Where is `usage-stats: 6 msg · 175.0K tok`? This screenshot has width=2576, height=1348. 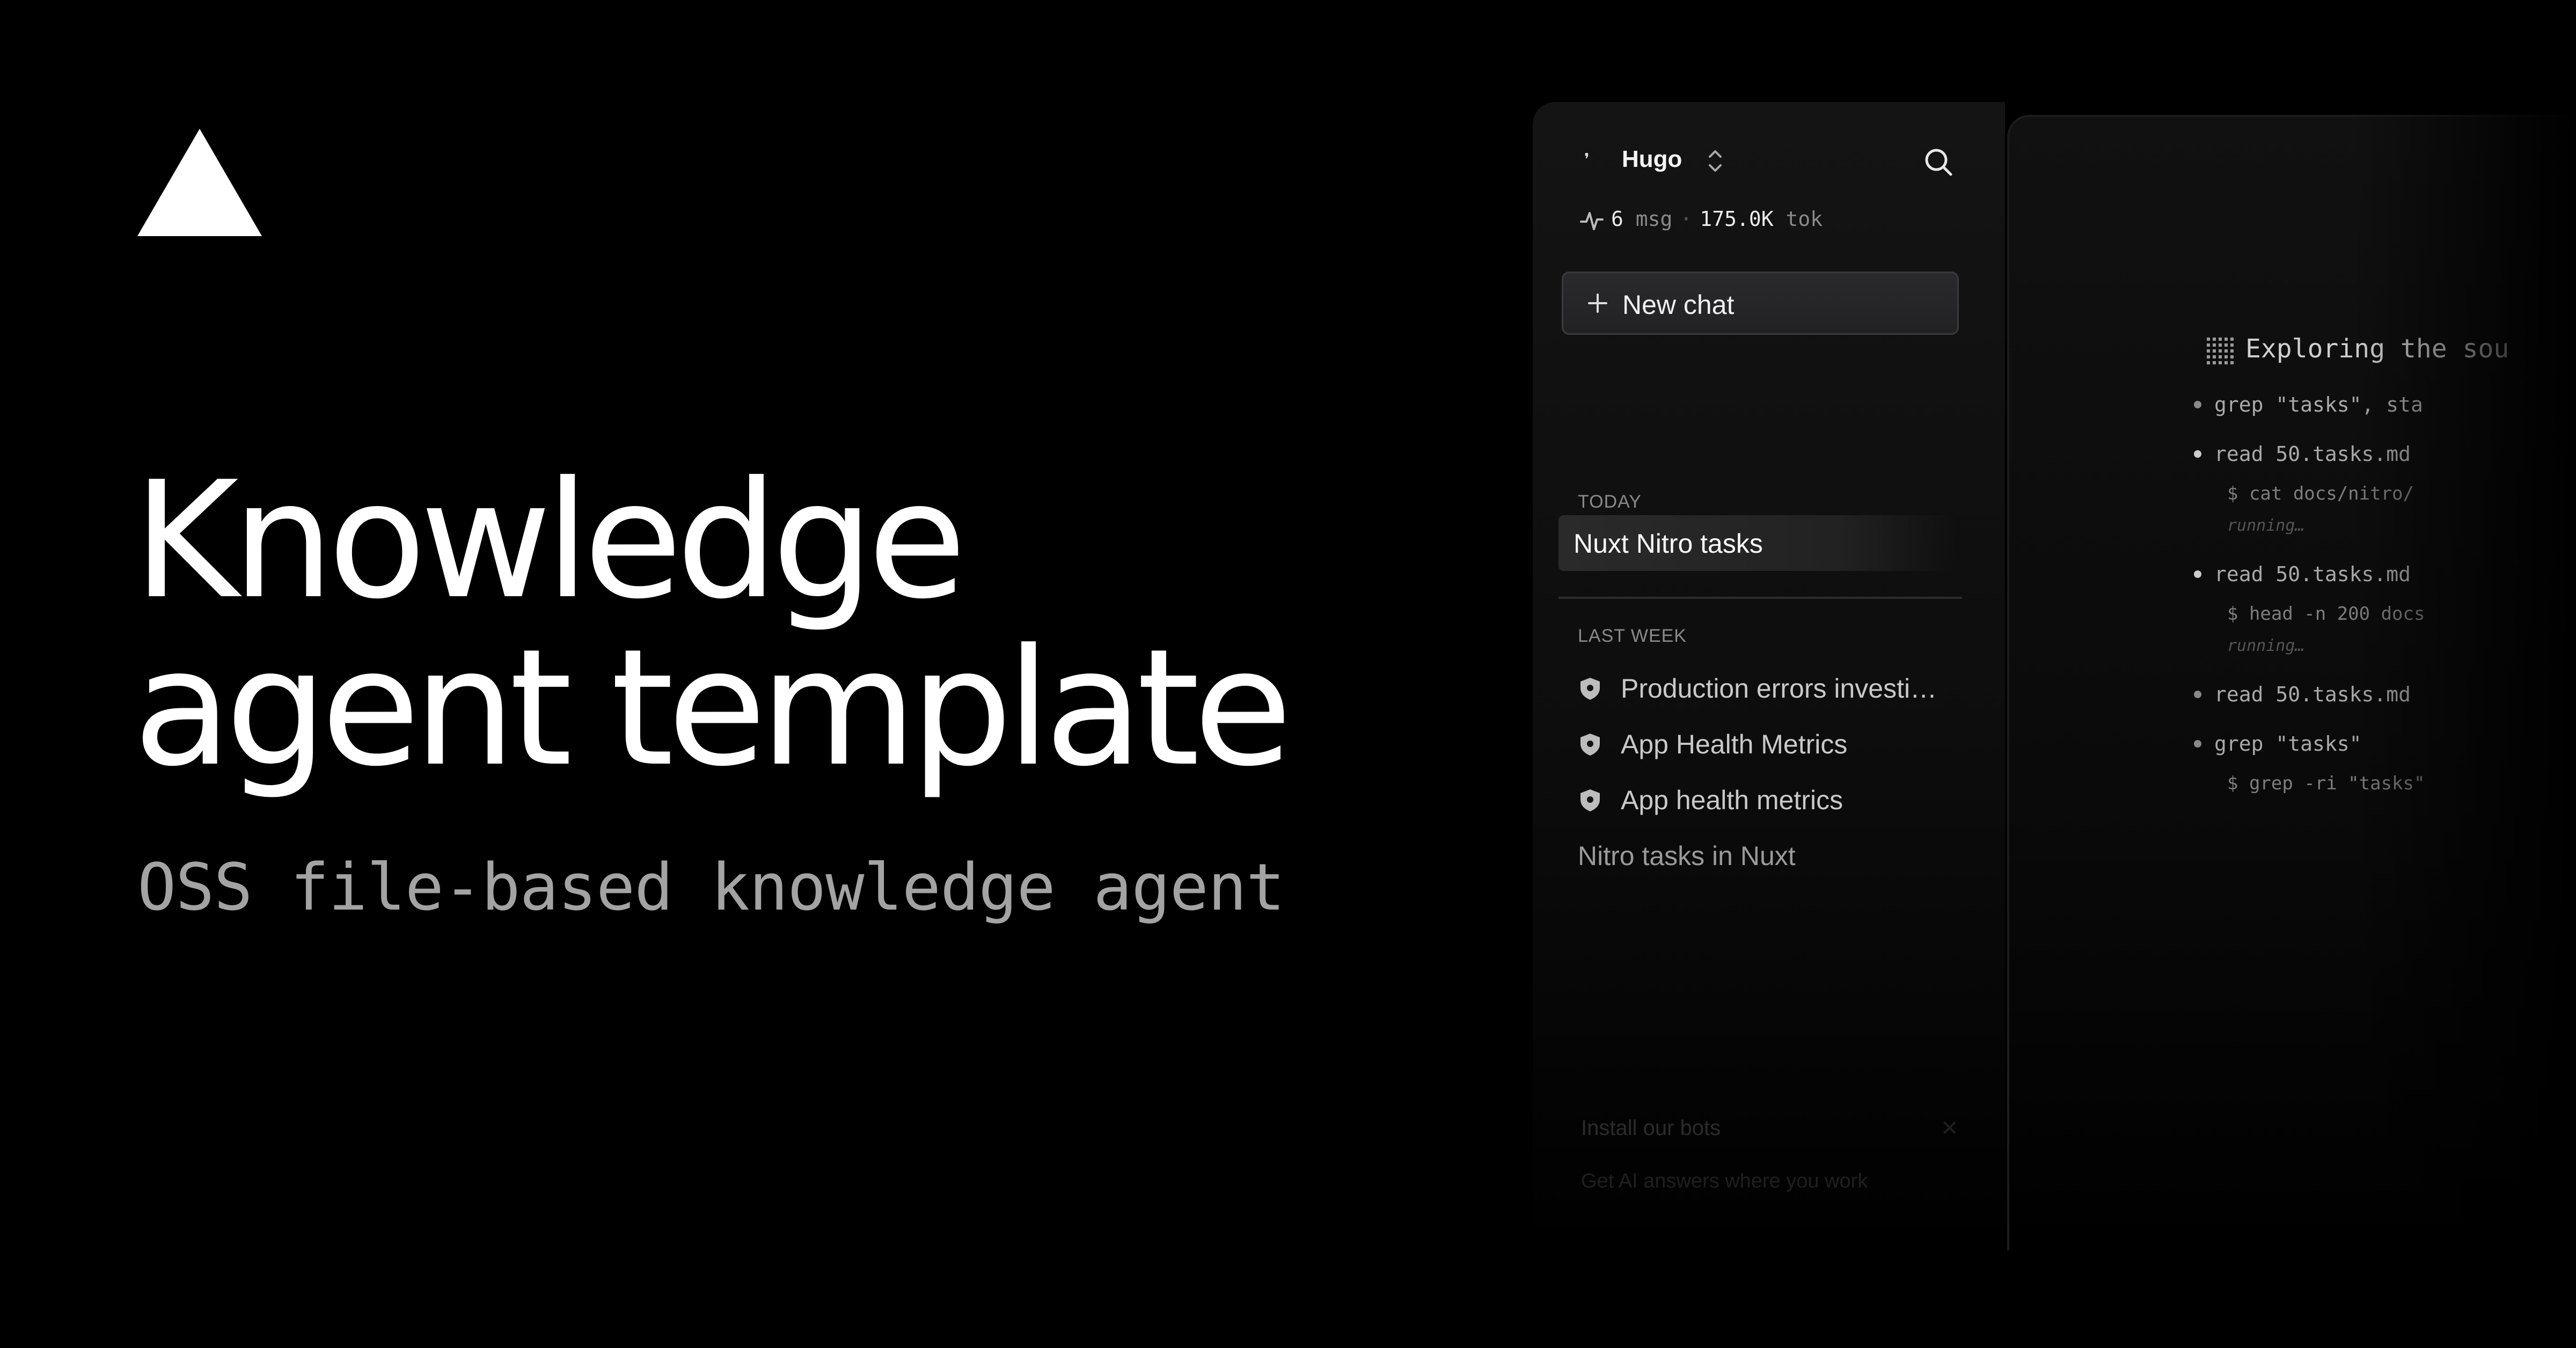 usage-stats: 6 msg · 175.0K tok is located at coordinates (1701, 223).